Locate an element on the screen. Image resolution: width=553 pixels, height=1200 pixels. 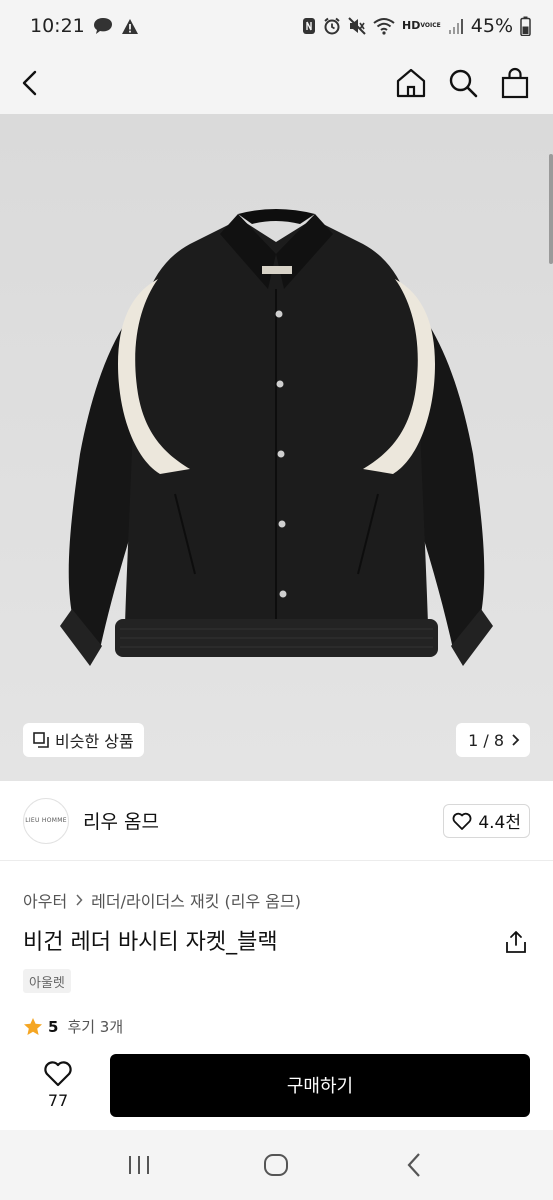
breadcrumb-subcategory: 레더/라이더스 재킷 (리우 옴므) is located at coordinates (196, 900).